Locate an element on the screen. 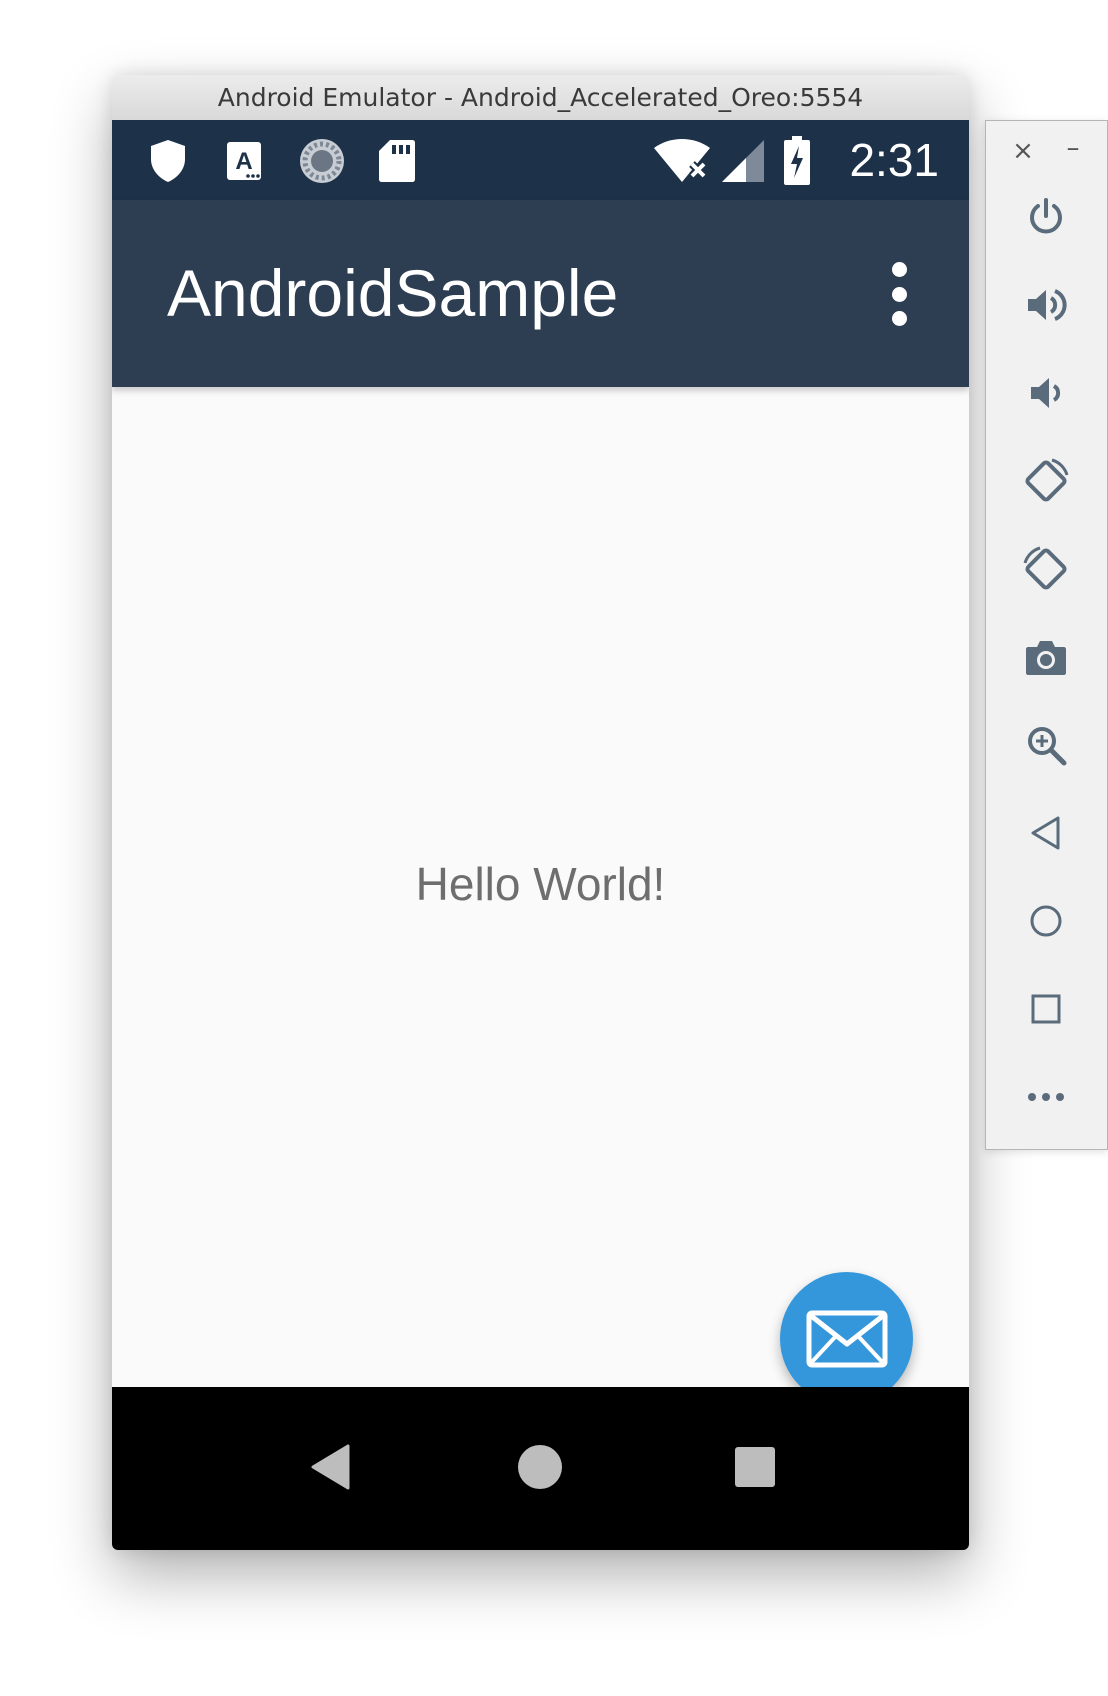  recents-icon is located at coordinates (755, 1467).